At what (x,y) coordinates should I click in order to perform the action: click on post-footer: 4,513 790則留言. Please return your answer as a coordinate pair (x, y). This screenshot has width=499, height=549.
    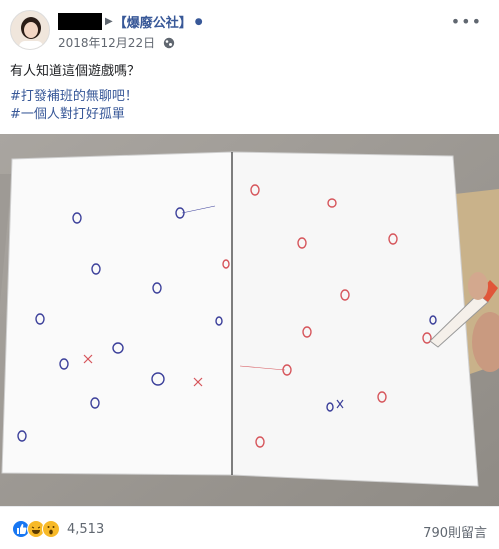
    Looking at the image, I should click on (249, 527).